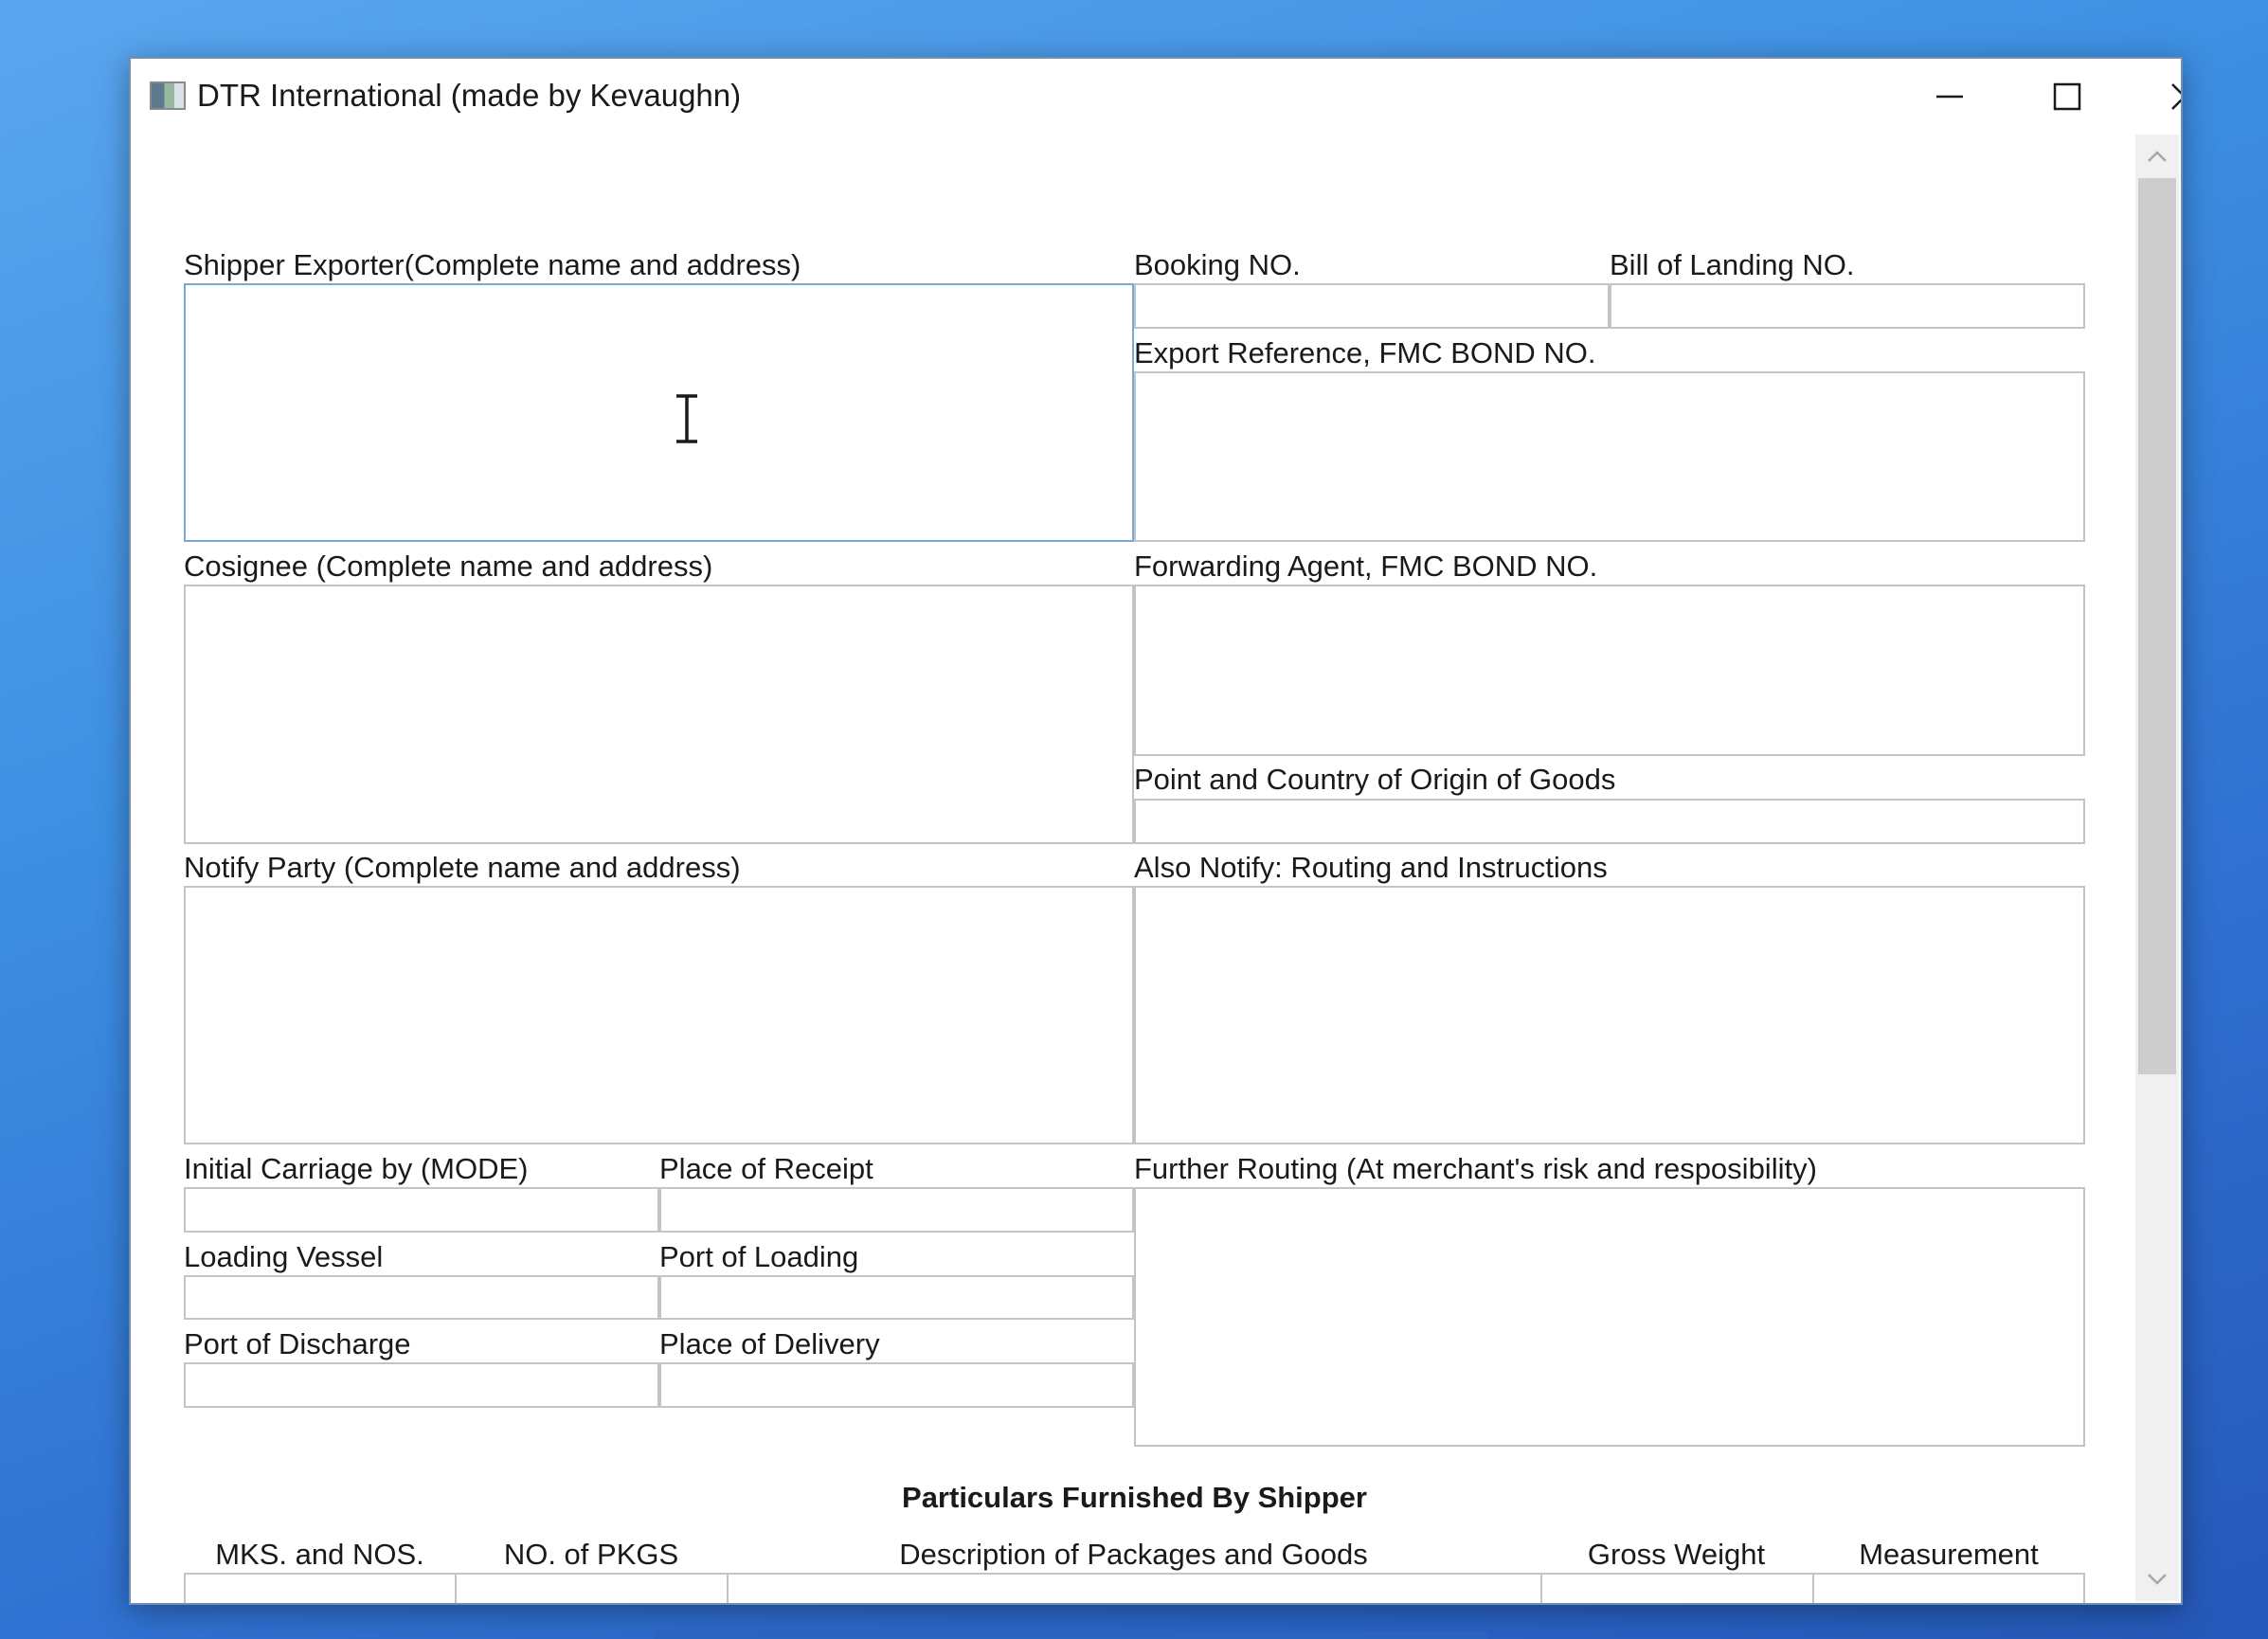 The image size is (2268, 1639). Describe the element at coordinates (421, 1297) in the screenshot. I see `loading-vessel-field` at that location.